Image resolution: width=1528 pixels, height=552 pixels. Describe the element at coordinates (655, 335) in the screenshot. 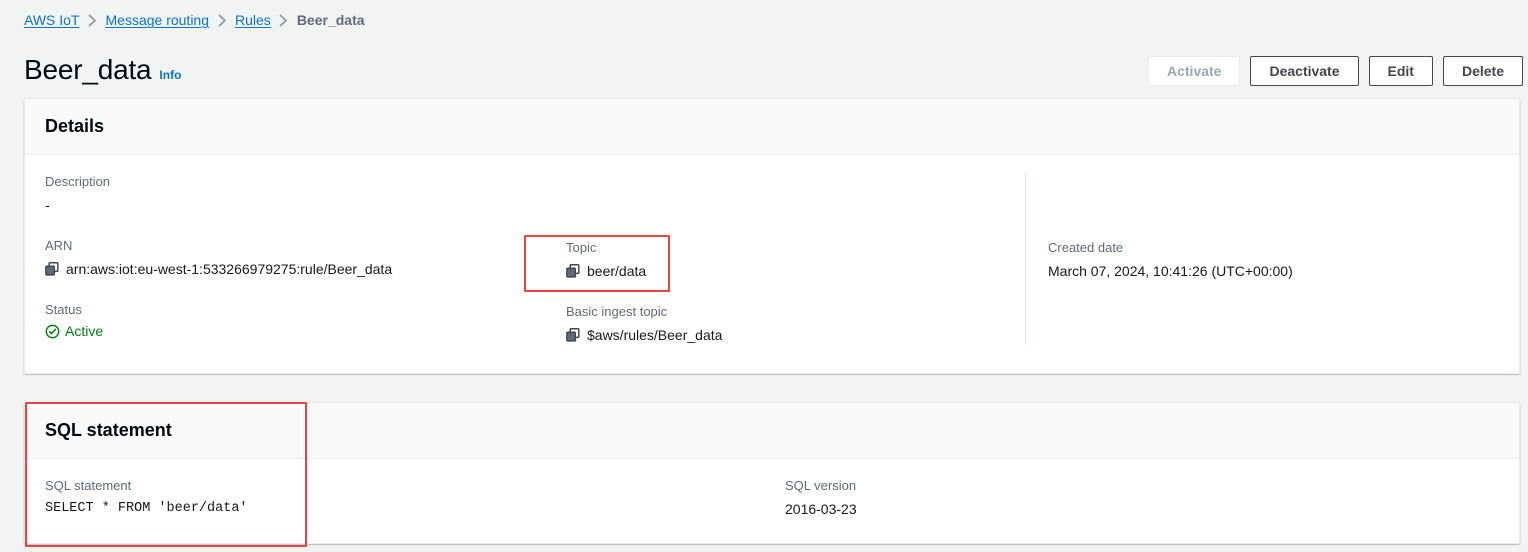

I see `basic-ingest-topic-value: $aws/rules/Beer_data` at that location.